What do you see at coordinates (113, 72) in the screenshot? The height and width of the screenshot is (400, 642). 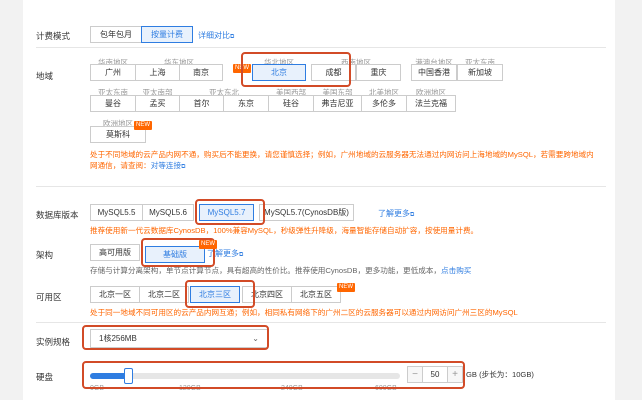 I see `region-guangzhou: 广州` at bounding box center [113, 72].